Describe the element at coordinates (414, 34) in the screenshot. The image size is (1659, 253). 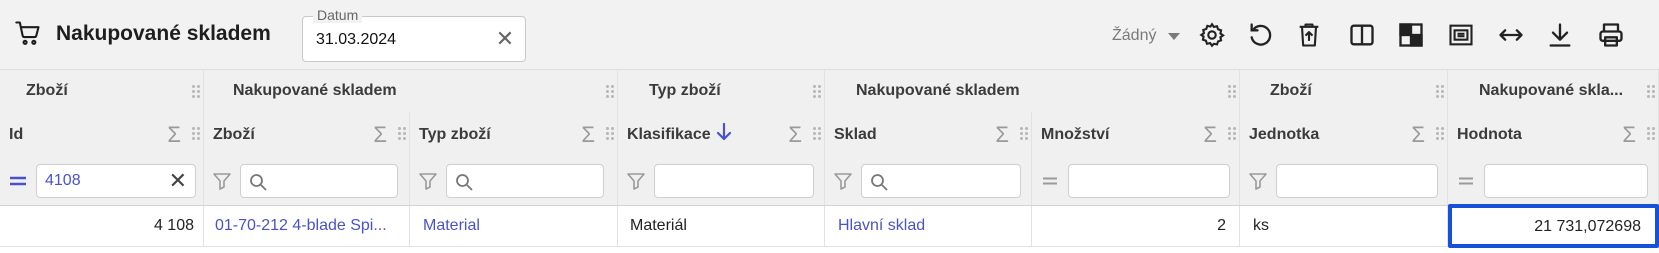
I see `date-field: Datum 31.03.2024 ✕` at that location.